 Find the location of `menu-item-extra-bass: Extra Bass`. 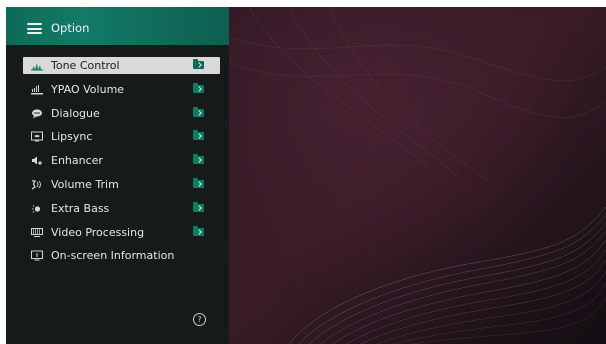

menu-item-extra-bass: Extra Bass is located at coordinates (121, 208).